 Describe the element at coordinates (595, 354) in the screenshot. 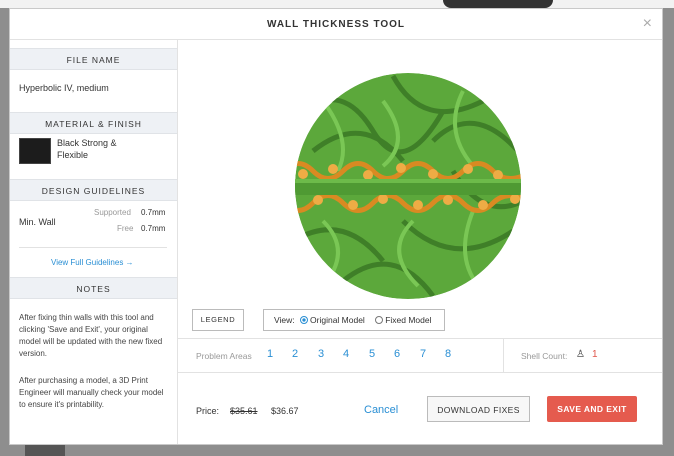

I see `shell-count-value: 1` at that location.